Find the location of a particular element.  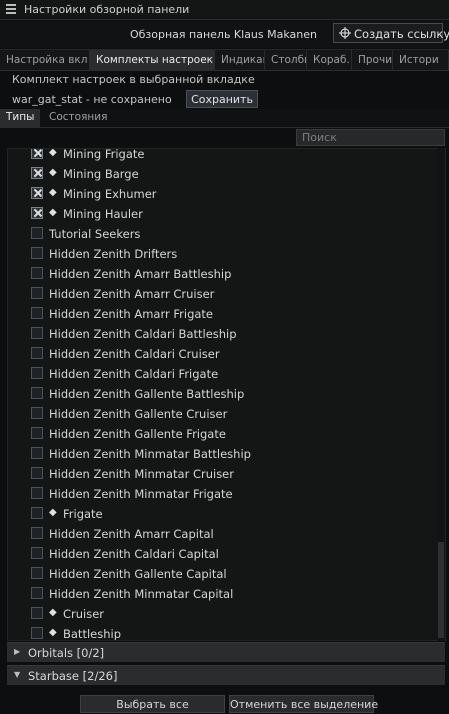

list-item: Hidden Zenith Gallente Frigate is located at coordinates (223, 434).